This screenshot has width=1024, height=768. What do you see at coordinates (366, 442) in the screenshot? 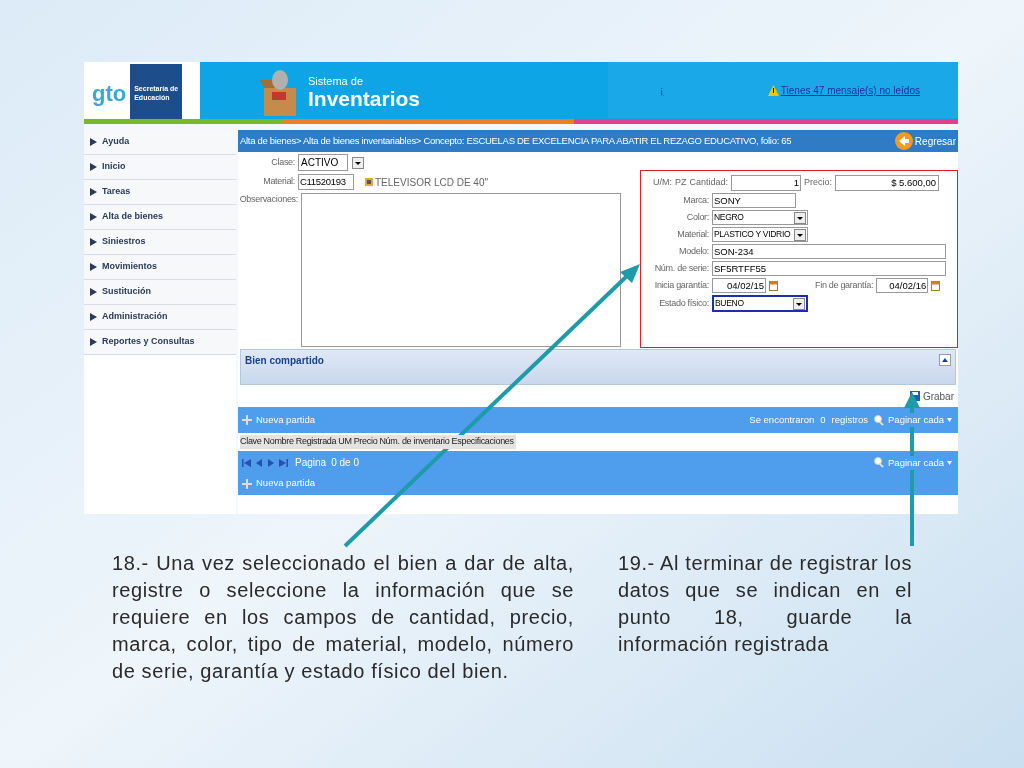
I see `column-header: Precio` at bounding box center [366, 442].